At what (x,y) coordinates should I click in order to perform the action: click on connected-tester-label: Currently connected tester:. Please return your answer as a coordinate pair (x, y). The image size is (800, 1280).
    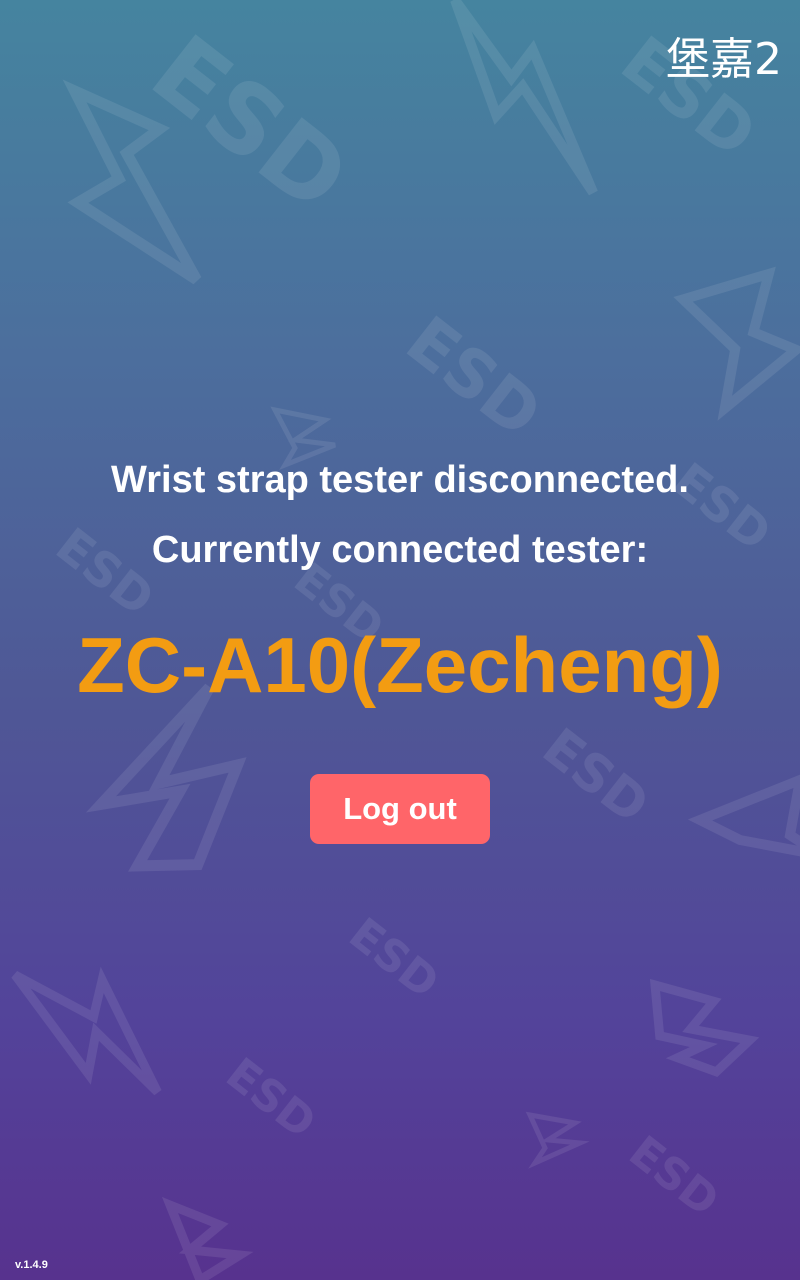
    Looking at the image, I should click on (400, 550).